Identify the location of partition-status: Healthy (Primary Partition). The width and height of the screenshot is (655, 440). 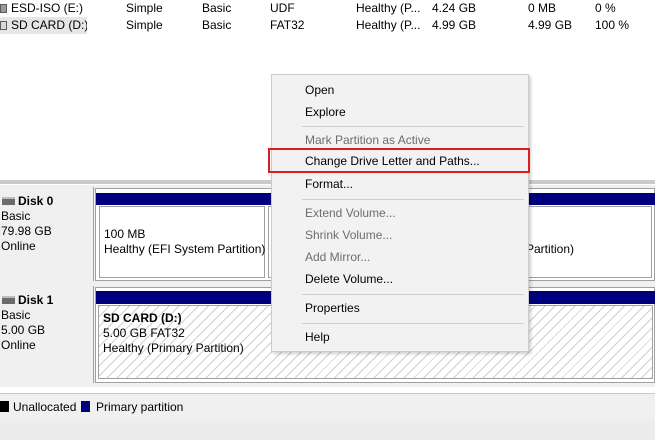
(173, 348).